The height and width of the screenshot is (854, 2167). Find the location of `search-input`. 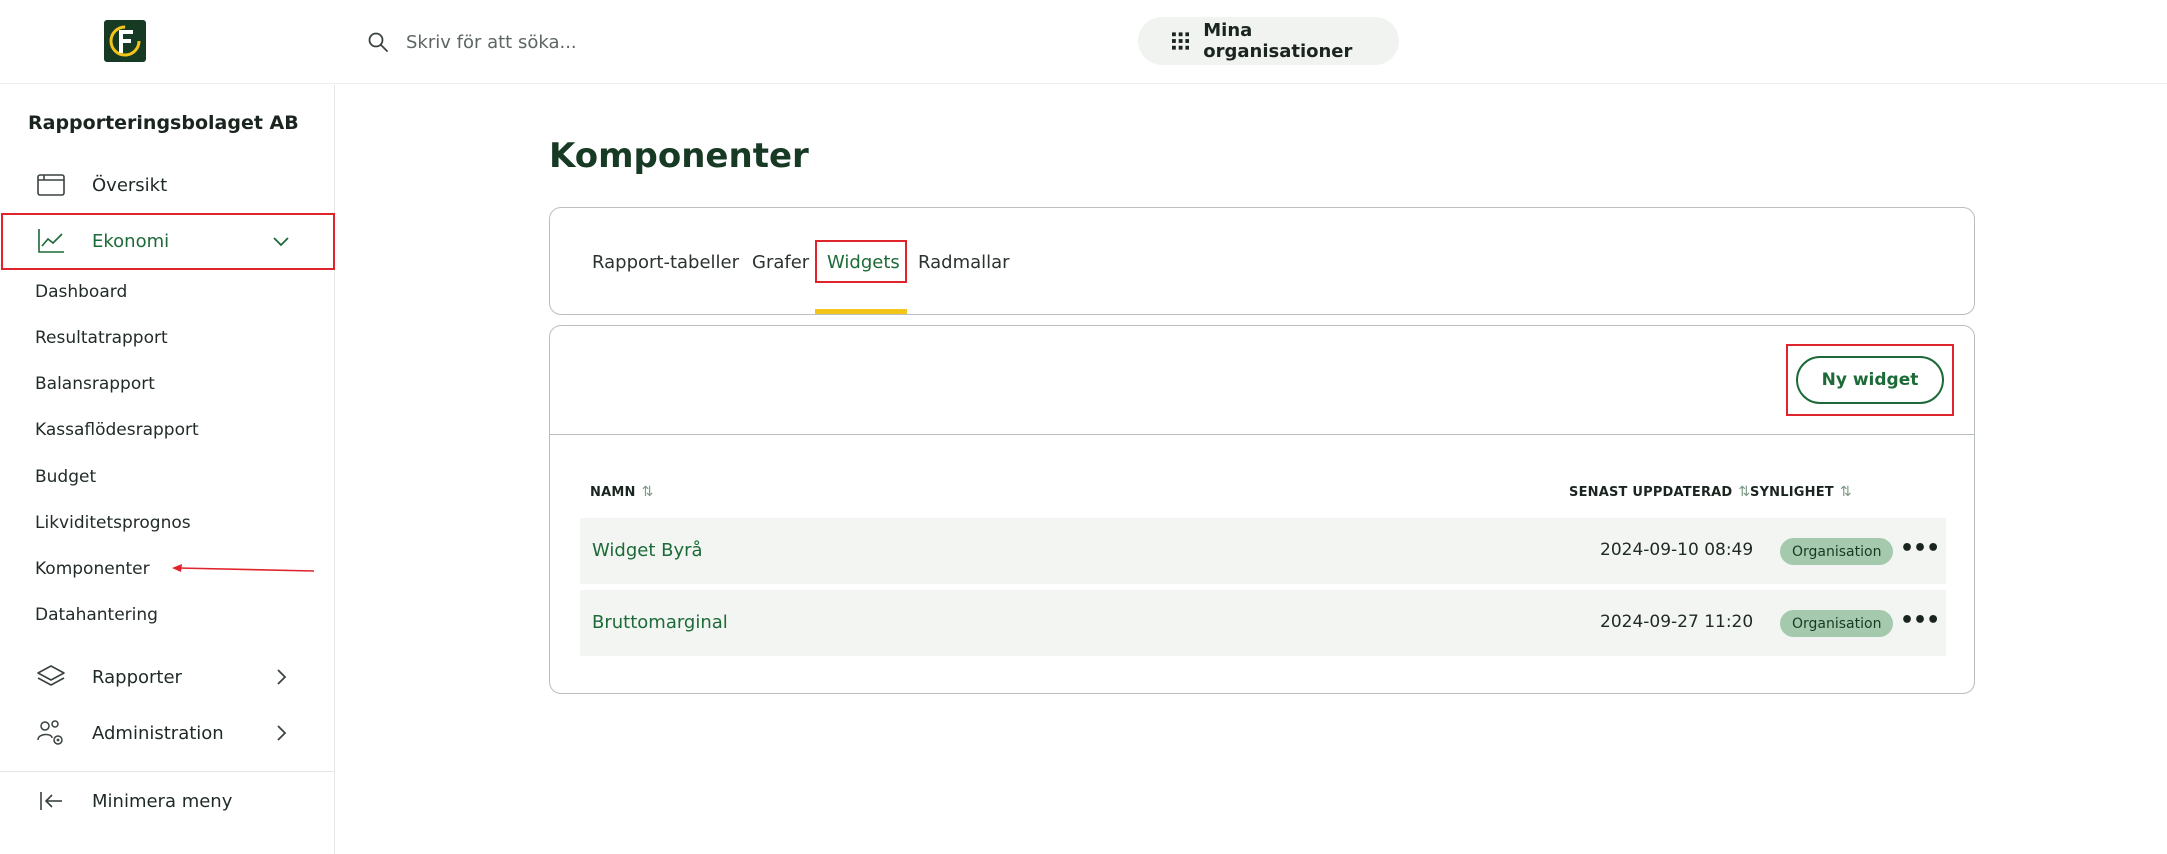

search-input is located at coordinates (666, 42).